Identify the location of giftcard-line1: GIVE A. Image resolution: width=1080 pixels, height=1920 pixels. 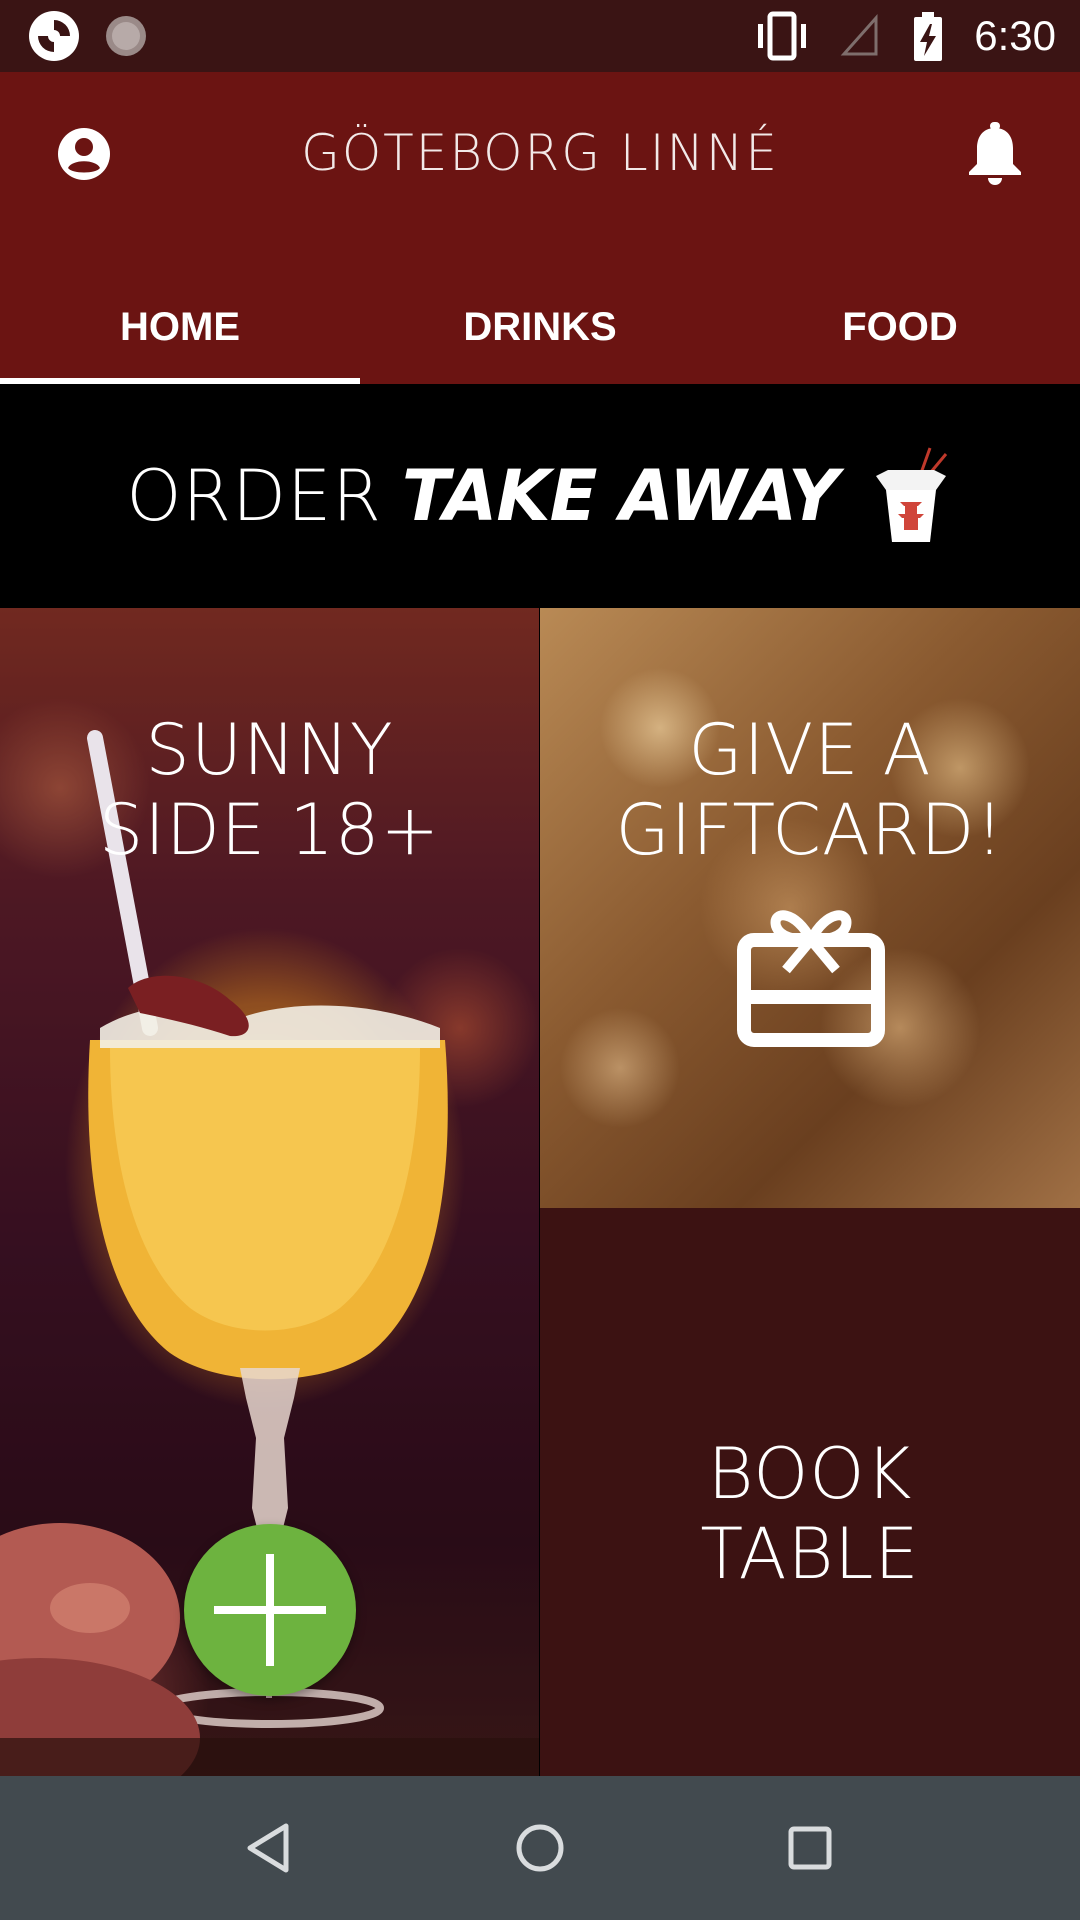
(810, 750).